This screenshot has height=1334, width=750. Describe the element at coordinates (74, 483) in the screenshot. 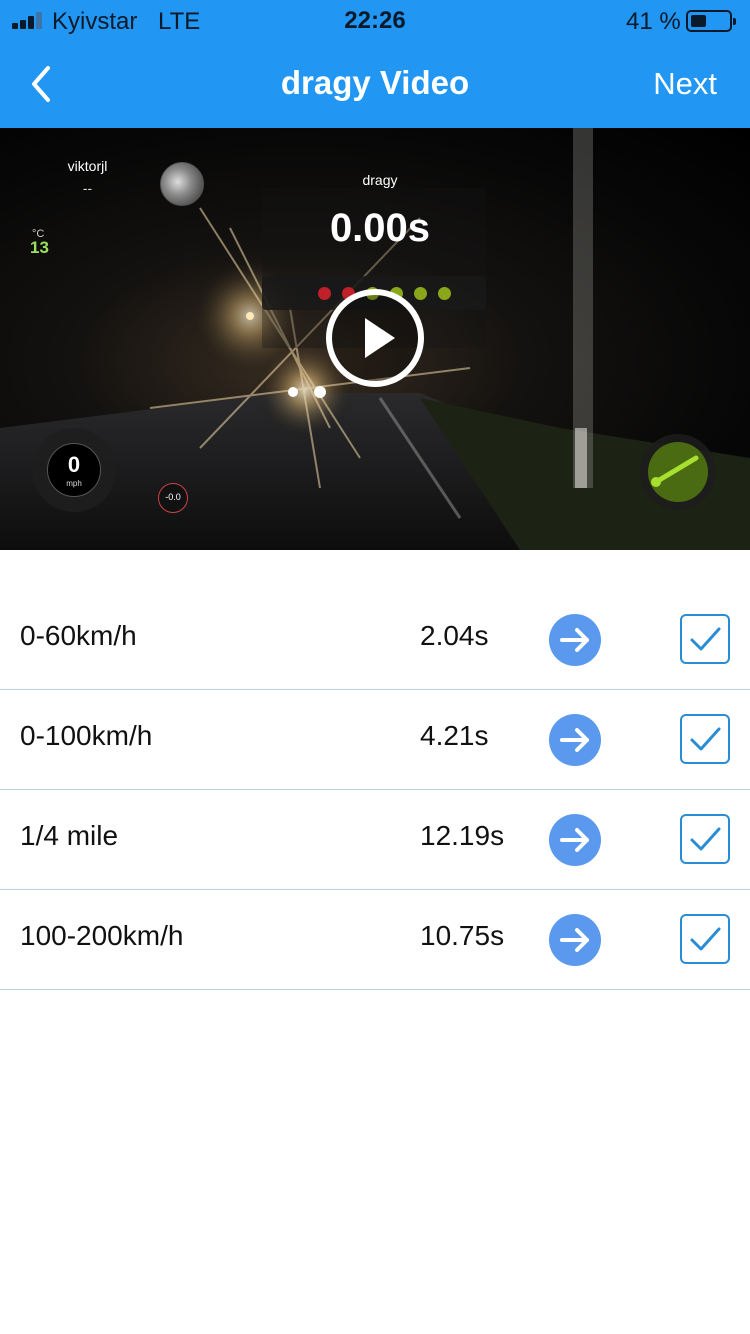

I see `speed-unit: mph` at that location.